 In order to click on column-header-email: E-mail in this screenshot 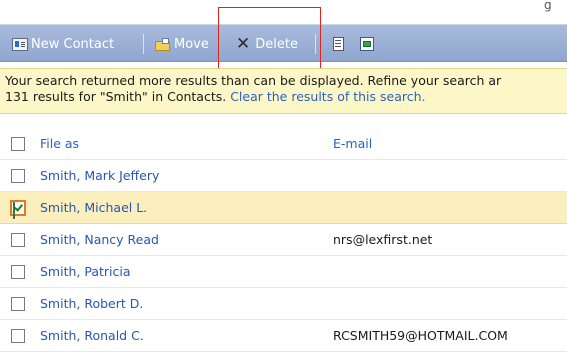, I will do `click(352, 143)`.